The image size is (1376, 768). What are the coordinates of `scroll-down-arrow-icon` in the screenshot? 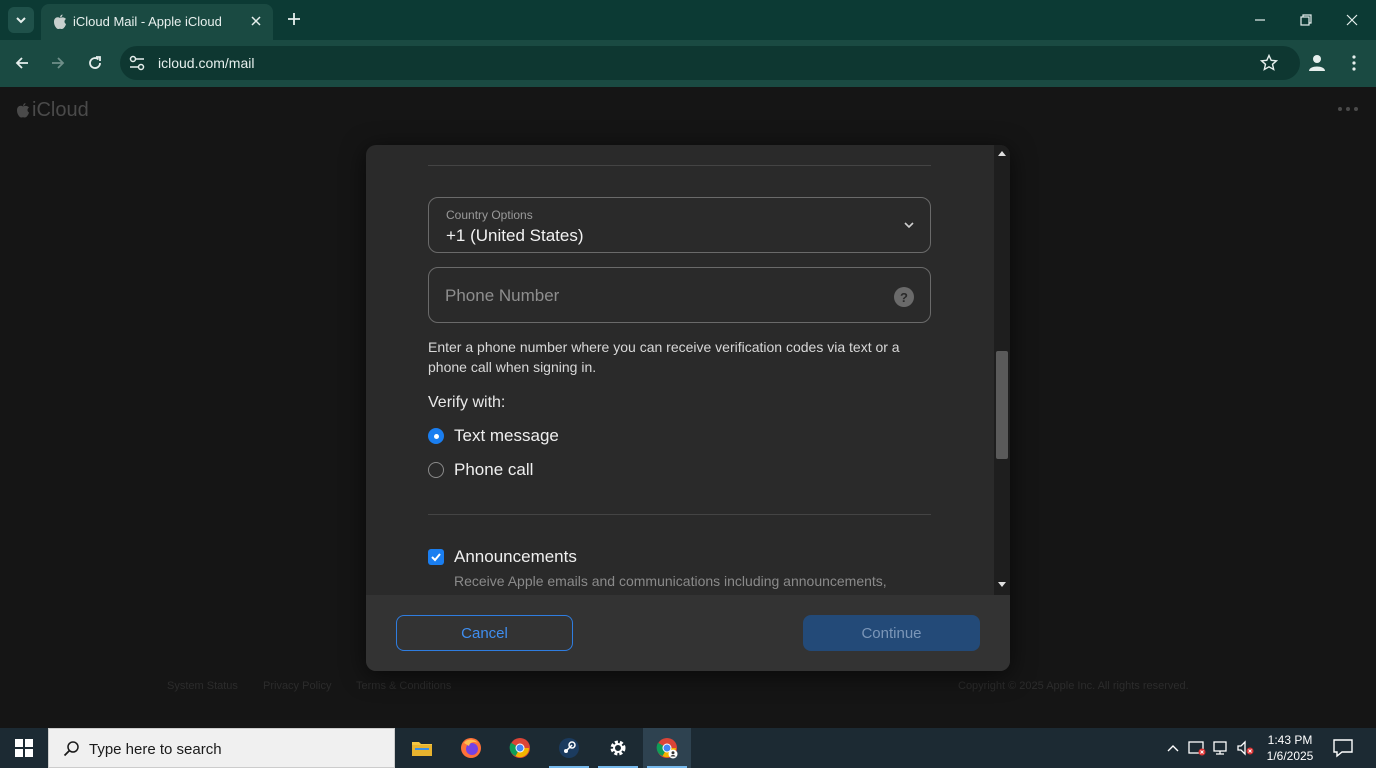 It's located at (1002, 585).